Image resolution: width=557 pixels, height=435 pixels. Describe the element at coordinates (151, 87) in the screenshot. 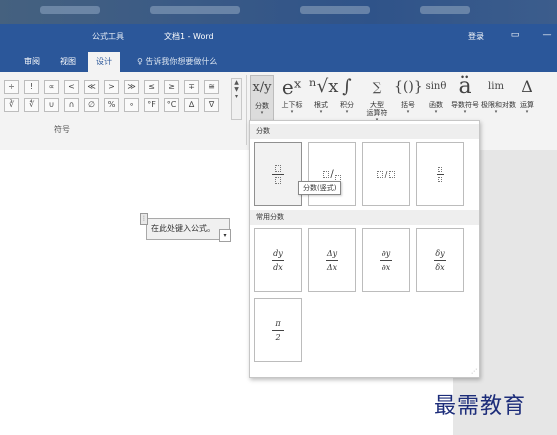

I see `symbol-button: ≤` at that location.